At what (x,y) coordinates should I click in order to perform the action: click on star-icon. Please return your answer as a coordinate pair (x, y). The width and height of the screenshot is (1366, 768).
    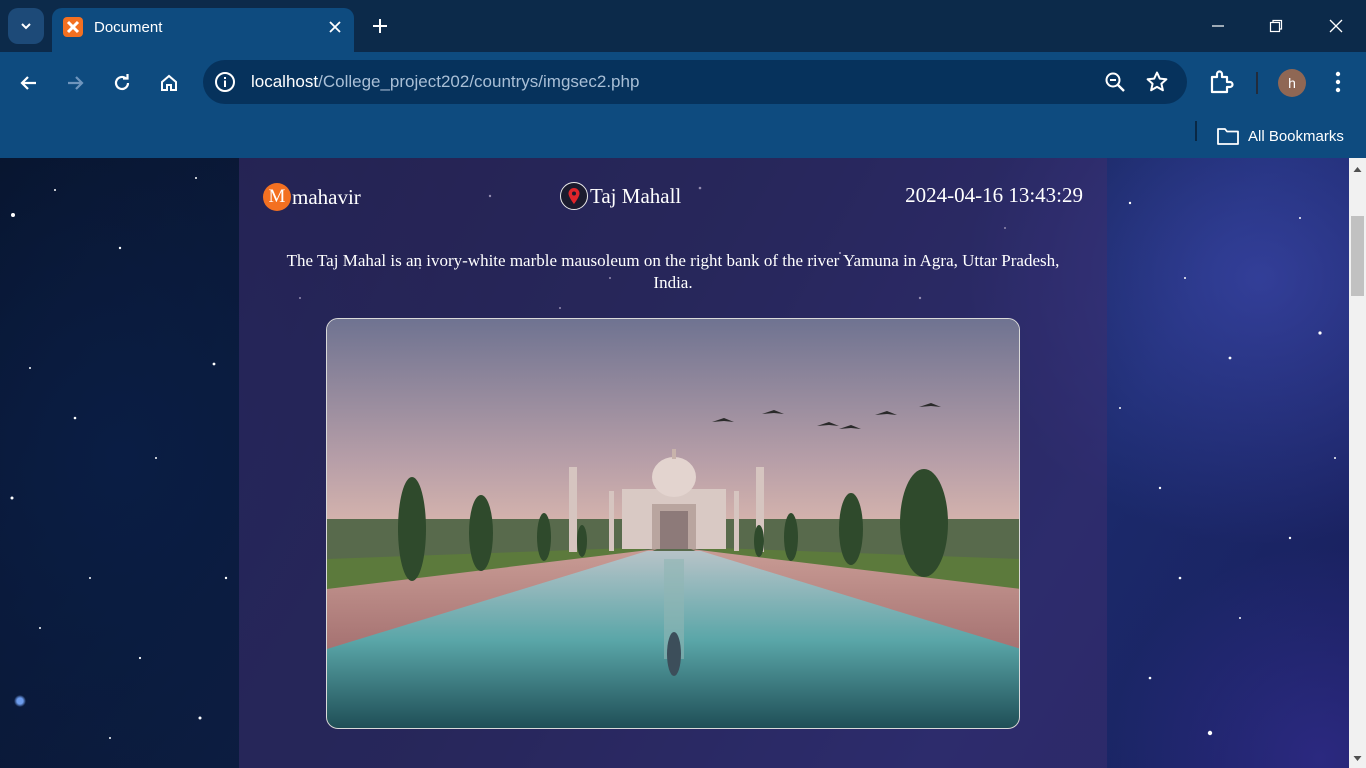
    Looking at the image, I should click on (1157, 82).